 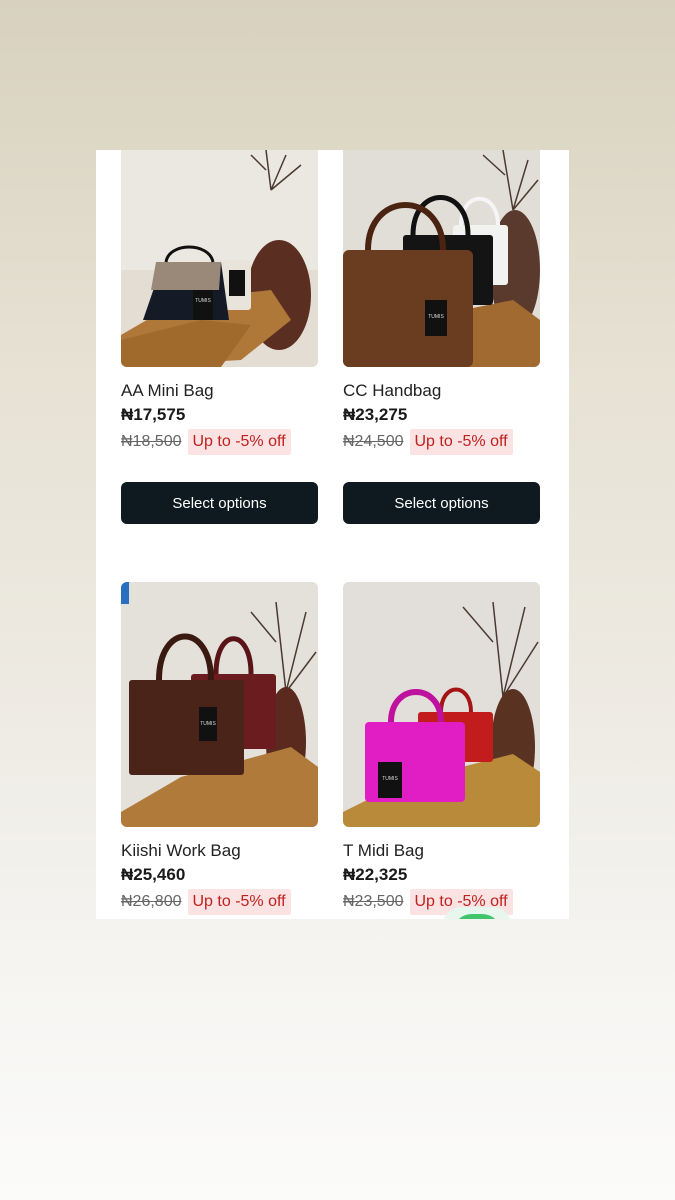 What do you see at coordinates (151, 901) in the screenshot?
I see `original-price: ₦26,800` at bounding box center [151, 901].